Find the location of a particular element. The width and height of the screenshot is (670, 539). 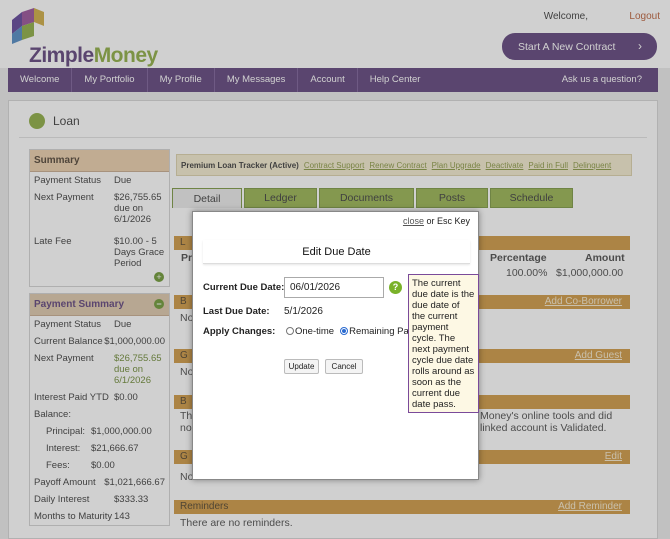

radio-selected-icon is located at coordinates (344, 331).